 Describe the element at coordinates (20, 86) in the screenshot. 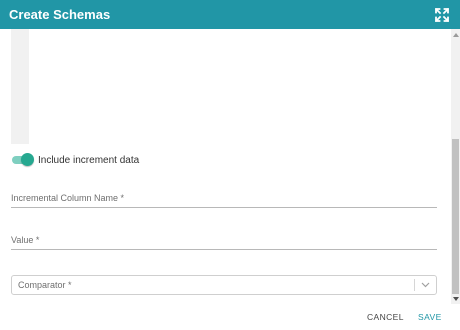

I see `schema-textarea-gutter` at that location.